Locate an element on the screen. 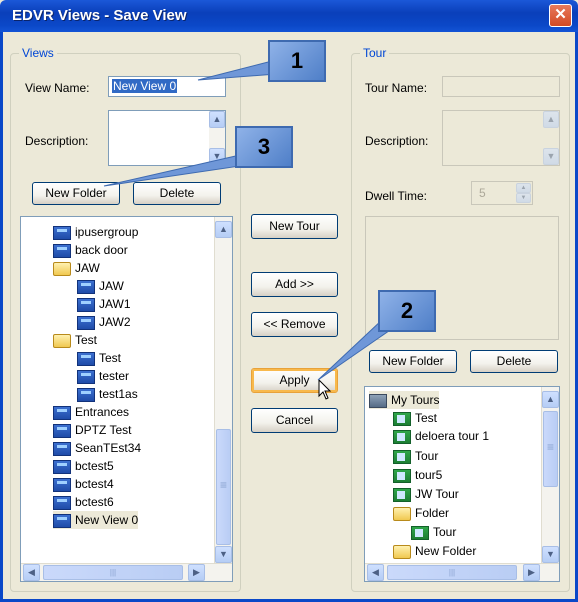 This screenshot has height=602, width=578. callout-1: 1 is located at coordinates (297, 61).